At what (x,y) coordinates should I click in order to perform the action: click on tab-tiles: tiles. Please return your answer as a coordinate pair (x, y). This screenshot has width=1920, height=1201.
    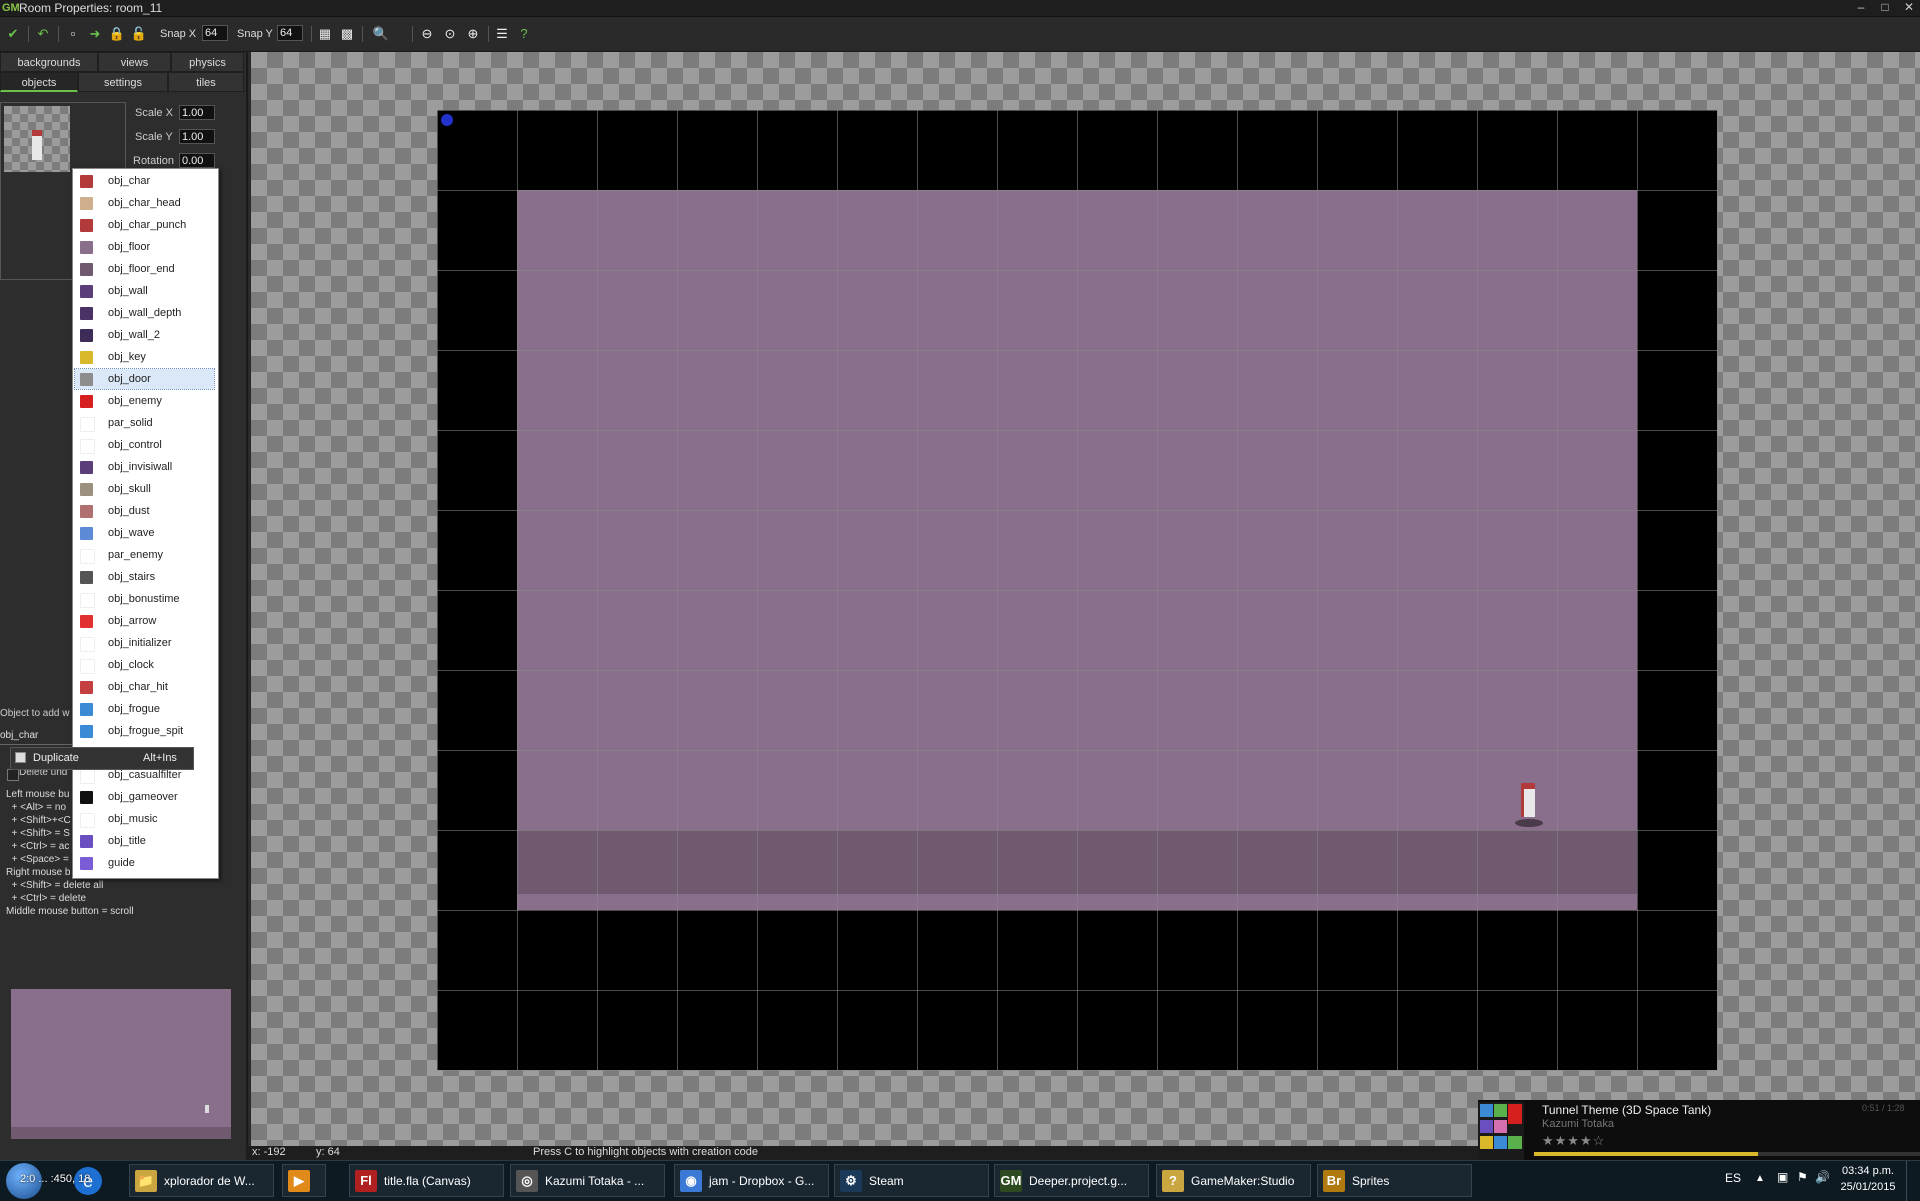
    Looking at the image, I should click on (206, 82).